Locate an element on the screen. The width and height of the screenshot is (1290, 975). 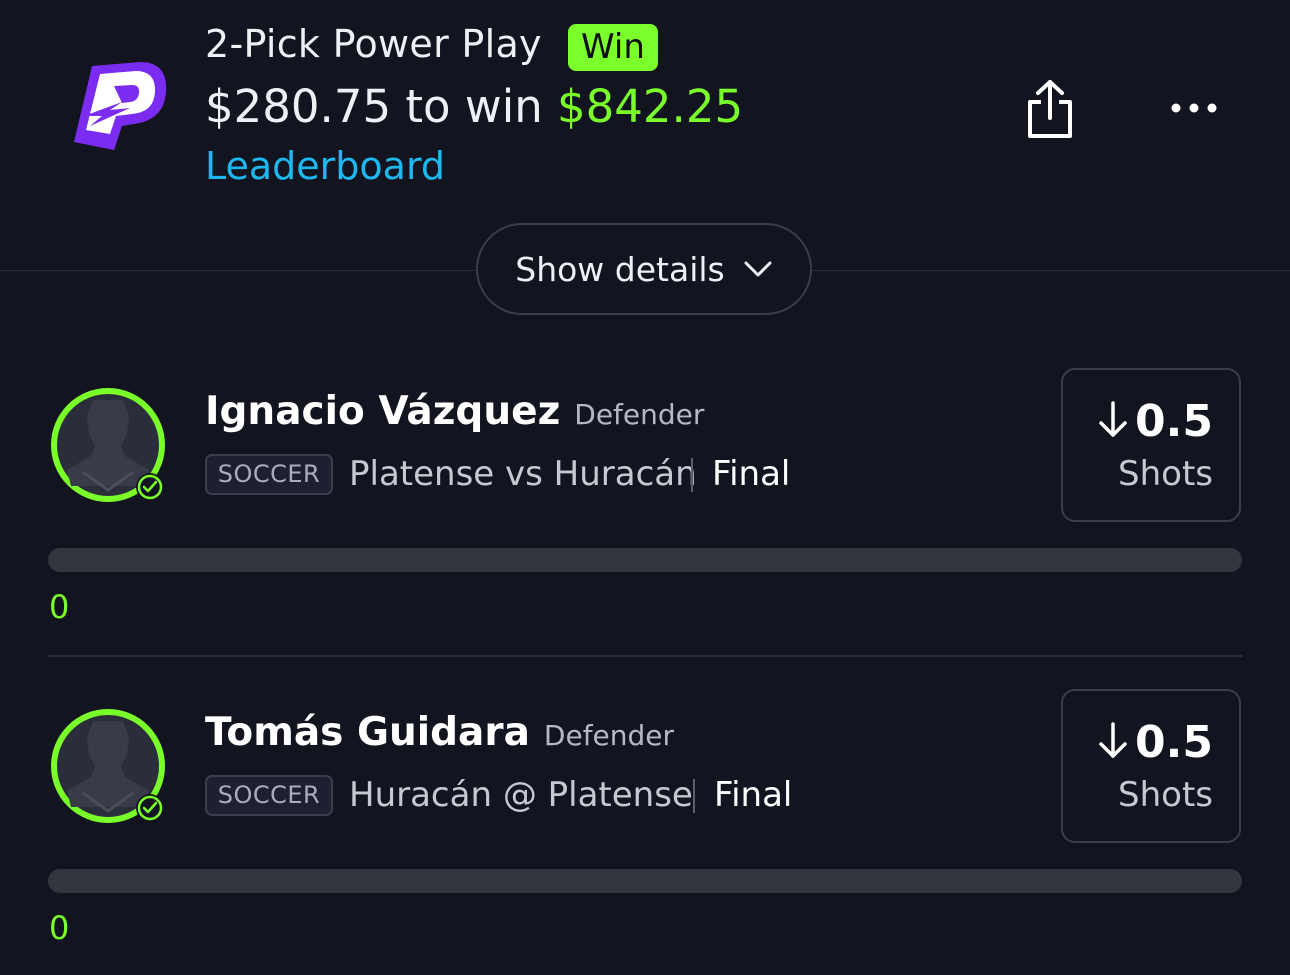
entry-amount: $280.75 is located at coordinates (298, 106).